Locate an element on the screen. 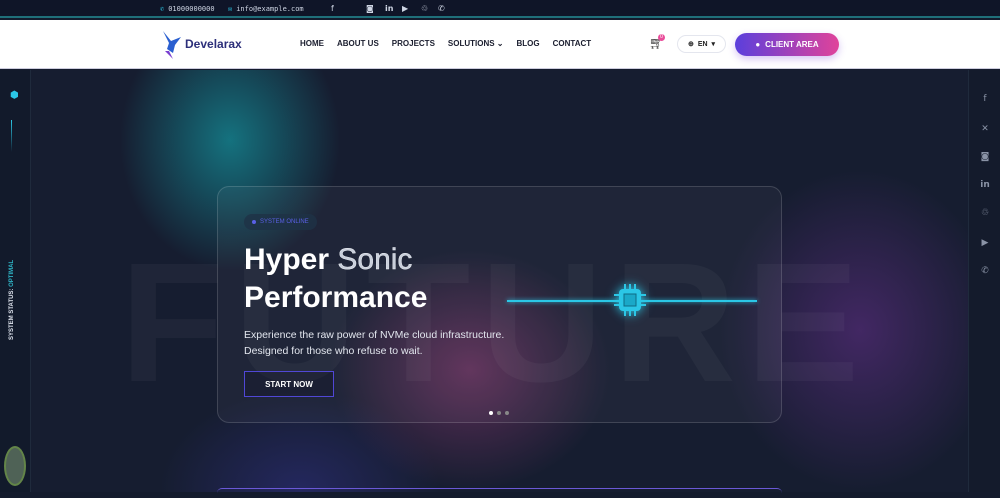 The height and width of the screenshot is (498, 1000). bird-logo-icon is located at coordinates (172, 45).